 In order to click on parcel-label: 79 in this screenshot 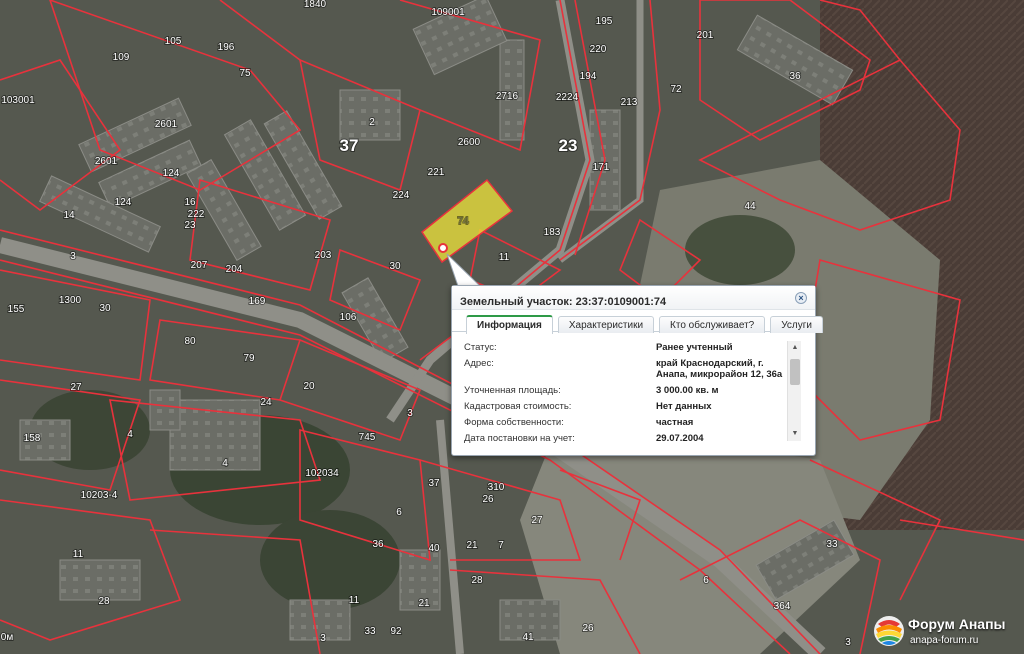, I will do `click(249, 358)`.